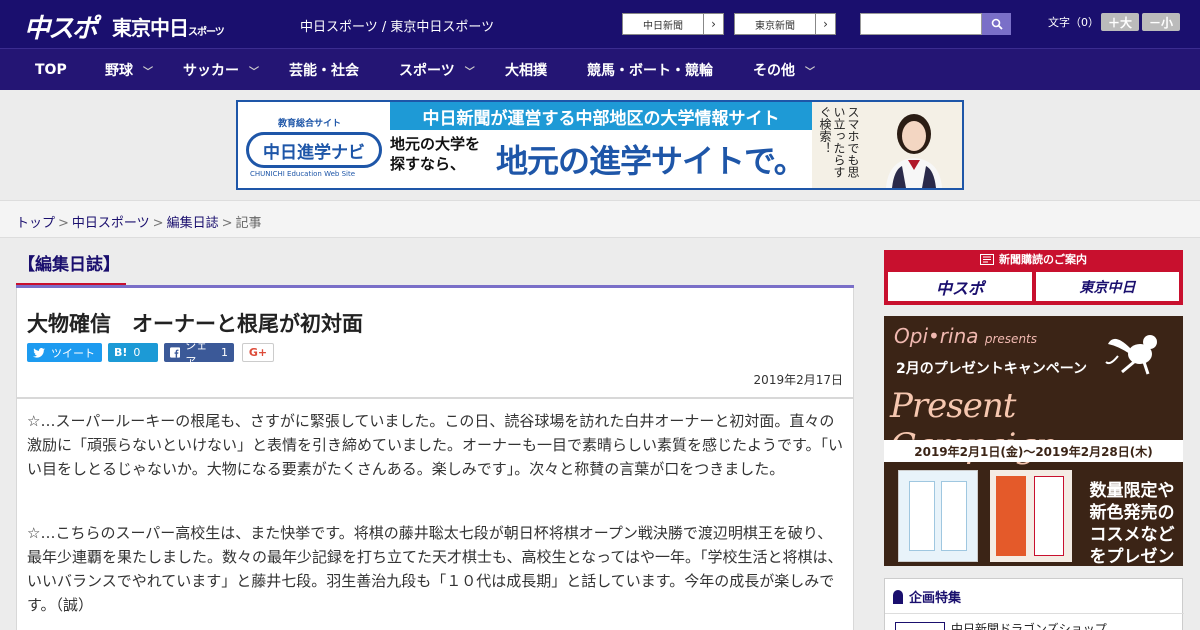 This screenshot has height=630, width=1200. I want to click on hatena-icon: B!, so click(121, 352).